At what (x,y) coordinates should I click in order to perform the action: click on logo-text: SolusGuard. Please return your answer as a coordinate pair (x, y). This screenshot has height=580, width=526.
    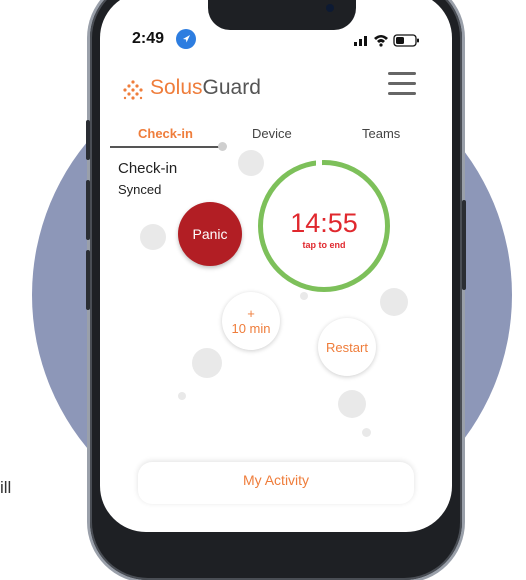
    Looking at the image, I should click on (205, 88).